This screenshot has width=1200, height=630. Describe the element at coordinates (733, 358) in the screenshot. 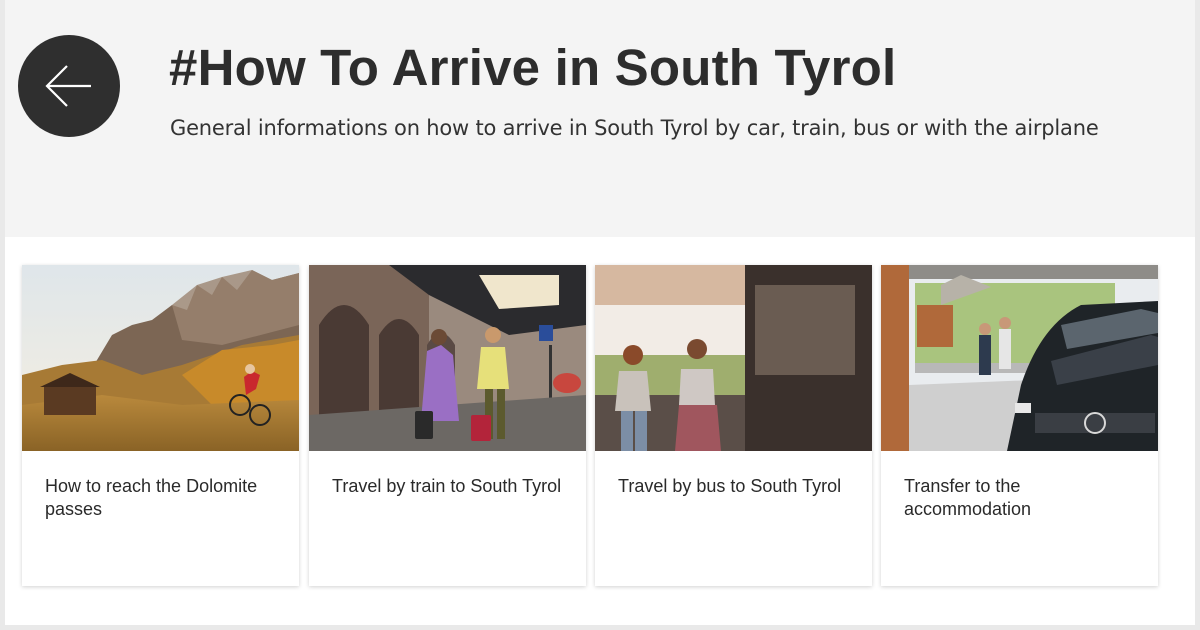

I see `bus-station-women-image` at that location.